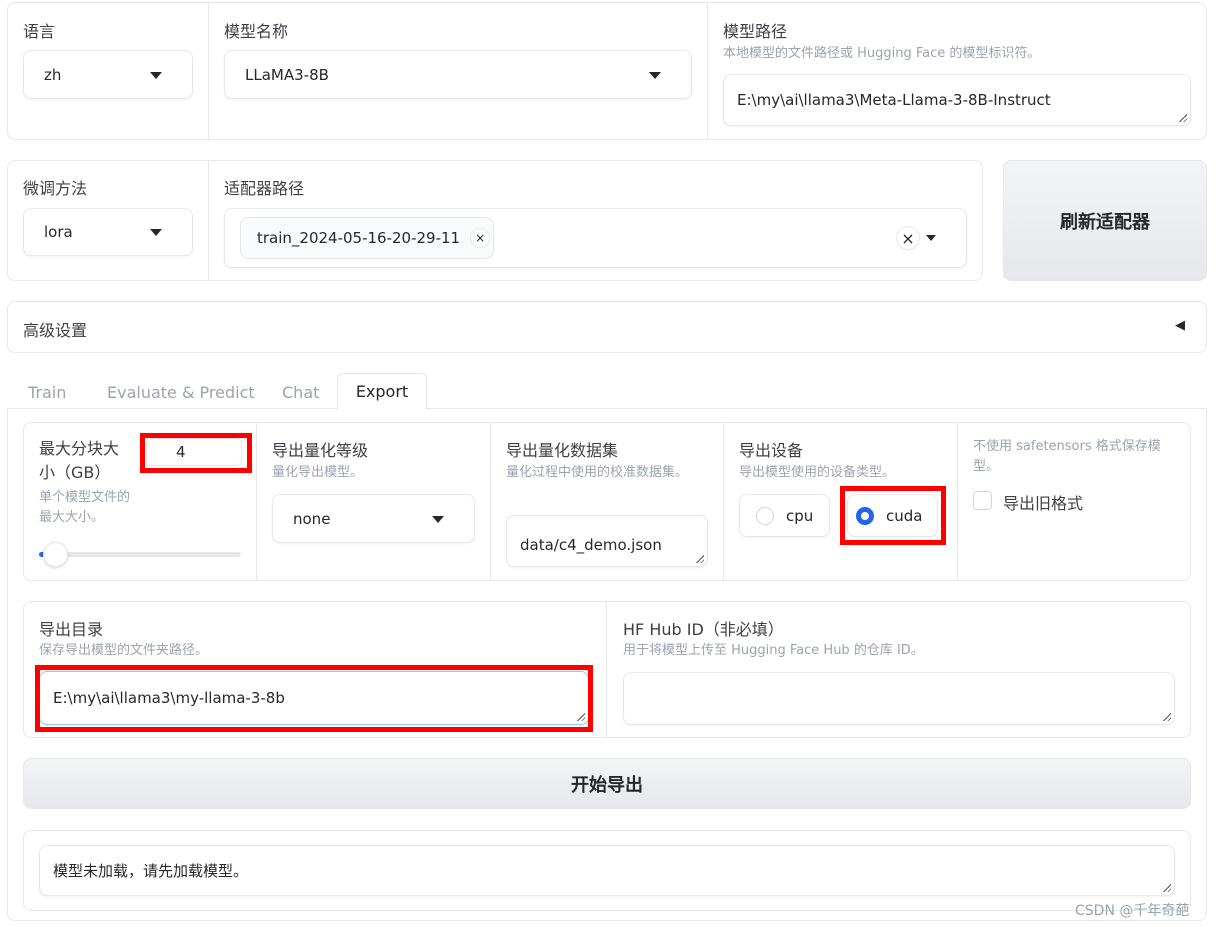  Describe the element at coordinates (320, 450) in the screenshot. I see `quant-bit-label: 导出量化等级` at that location.